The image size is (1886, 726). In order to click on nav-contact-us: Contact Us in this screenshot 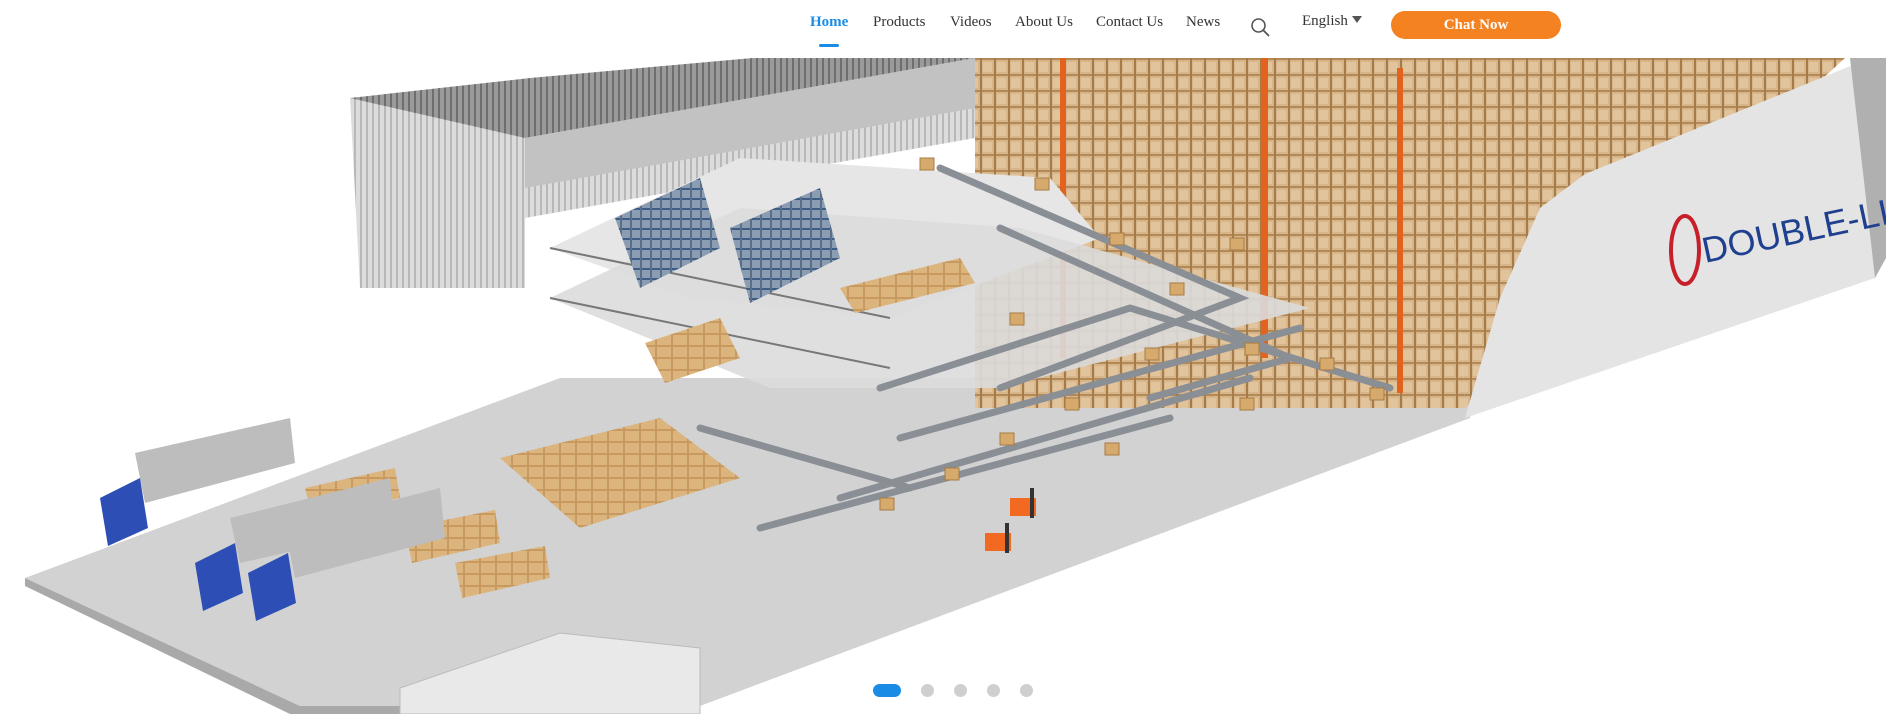, I will do `click(1129, 22)`.